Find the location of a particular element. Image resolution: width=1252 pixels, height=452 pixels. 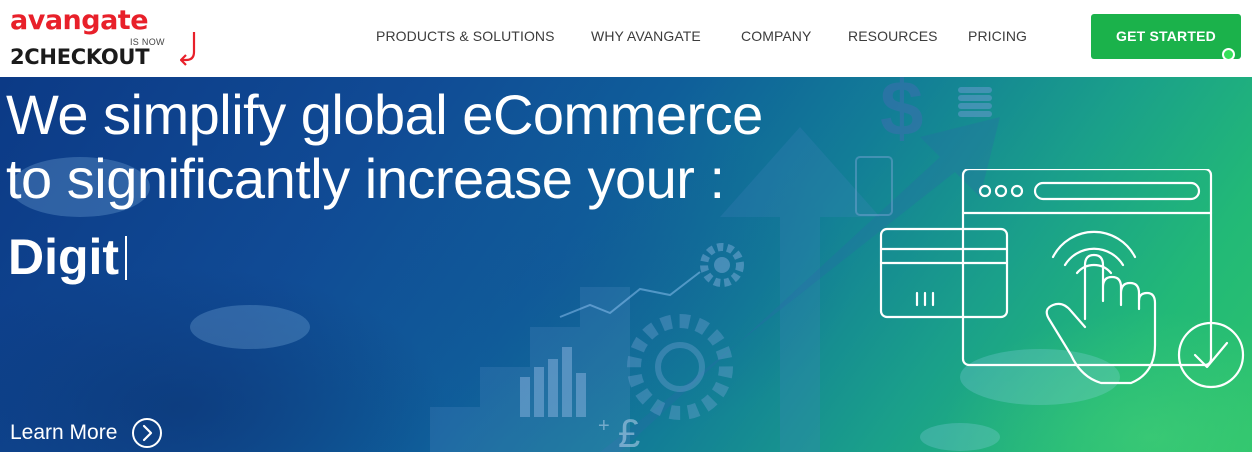

chat-status-dot is located at coordinates (1228, 54).